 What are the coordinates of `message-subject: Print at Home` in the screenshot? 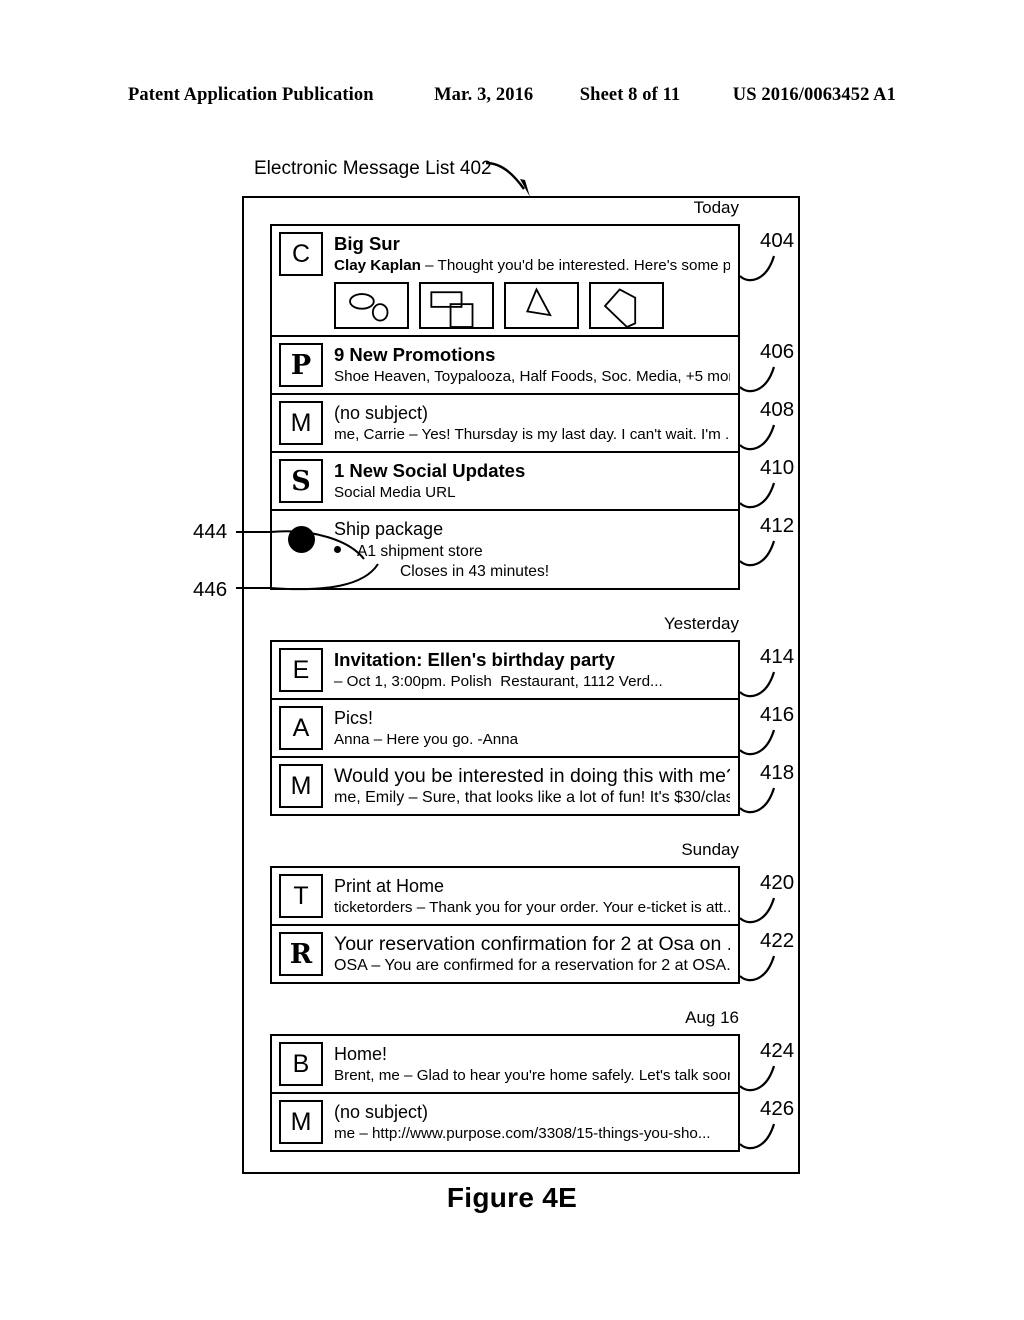 It's located at (389, 886).